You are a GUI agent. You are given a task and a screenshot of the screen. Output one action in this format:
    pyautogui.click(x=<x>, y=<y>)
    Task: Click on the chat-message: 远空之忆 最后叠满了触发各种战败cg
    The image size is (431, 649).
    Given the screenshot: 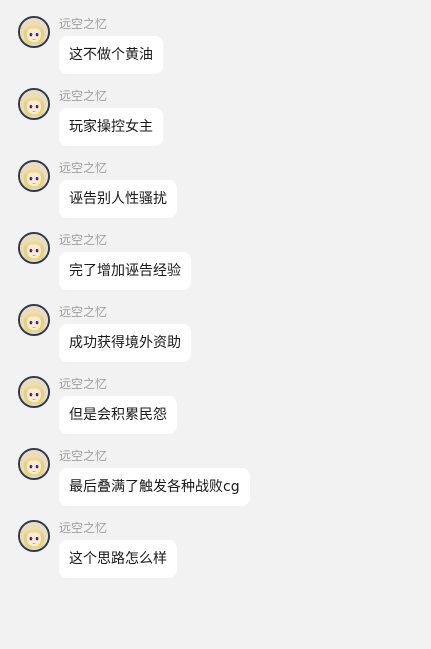 What is the action you would take?
    pyautogui.click(x=215, y=469)
    